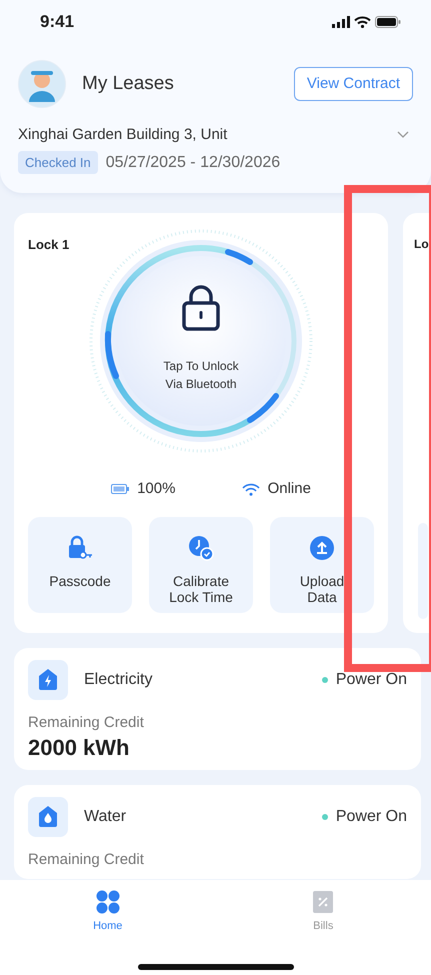 The width and height of the screenshot is (431, 975). I want to click on status-tag: Checked In, so click(58, 162).